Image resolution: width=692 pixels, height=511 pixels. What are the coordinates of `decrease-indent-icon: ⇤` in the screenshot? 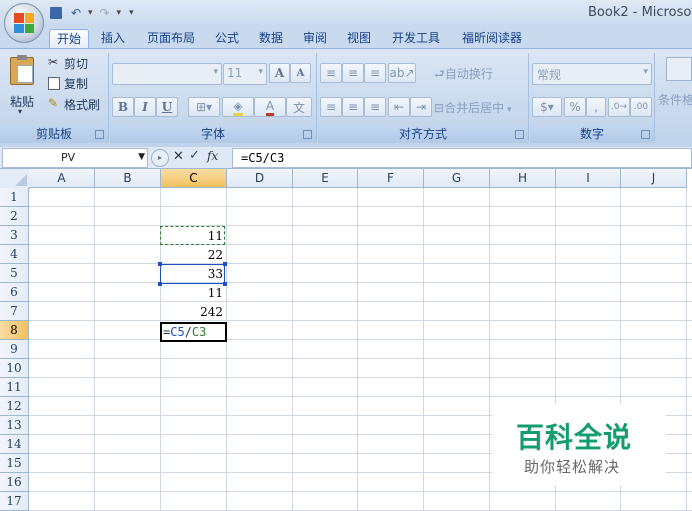 It's located at (399, 107).